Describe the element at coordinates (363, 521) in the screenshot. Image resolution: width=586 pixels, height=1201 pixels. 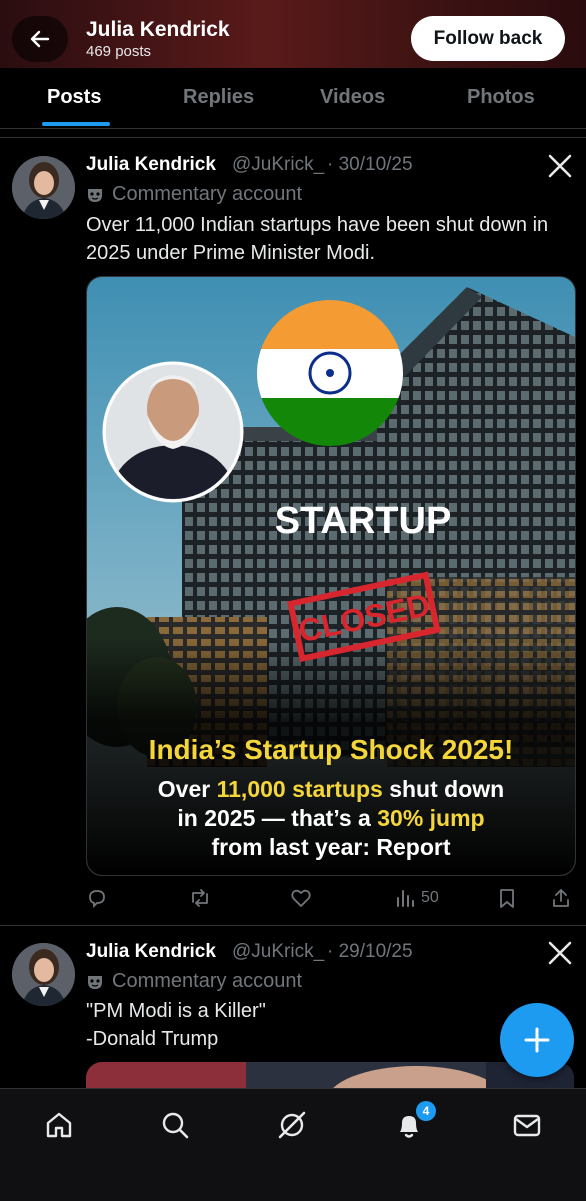
I see `media-headline: STARTUP` at that location.